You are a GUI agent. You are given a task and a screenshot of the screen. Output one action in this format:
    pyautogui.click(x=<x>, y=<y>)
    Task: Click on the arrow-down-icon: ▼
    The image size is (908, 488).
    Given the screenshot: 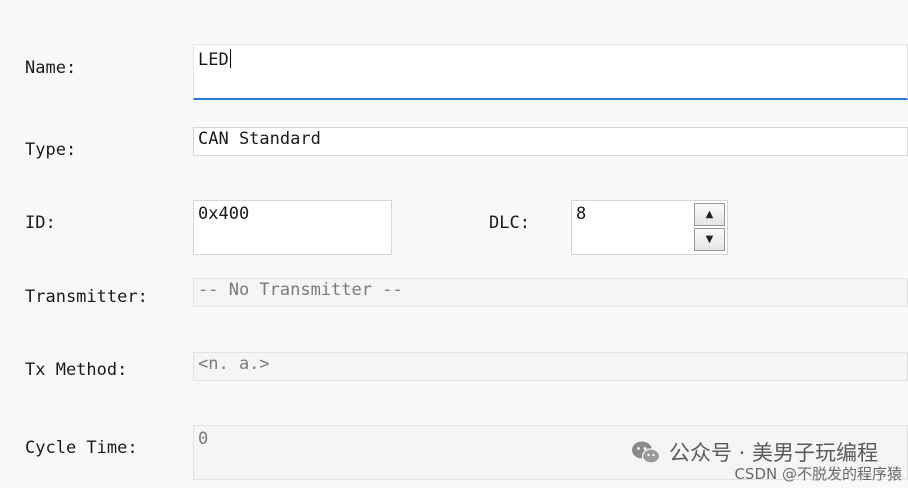 What is the action you would take?
    pyautogui.click(x=709, y=239)
    